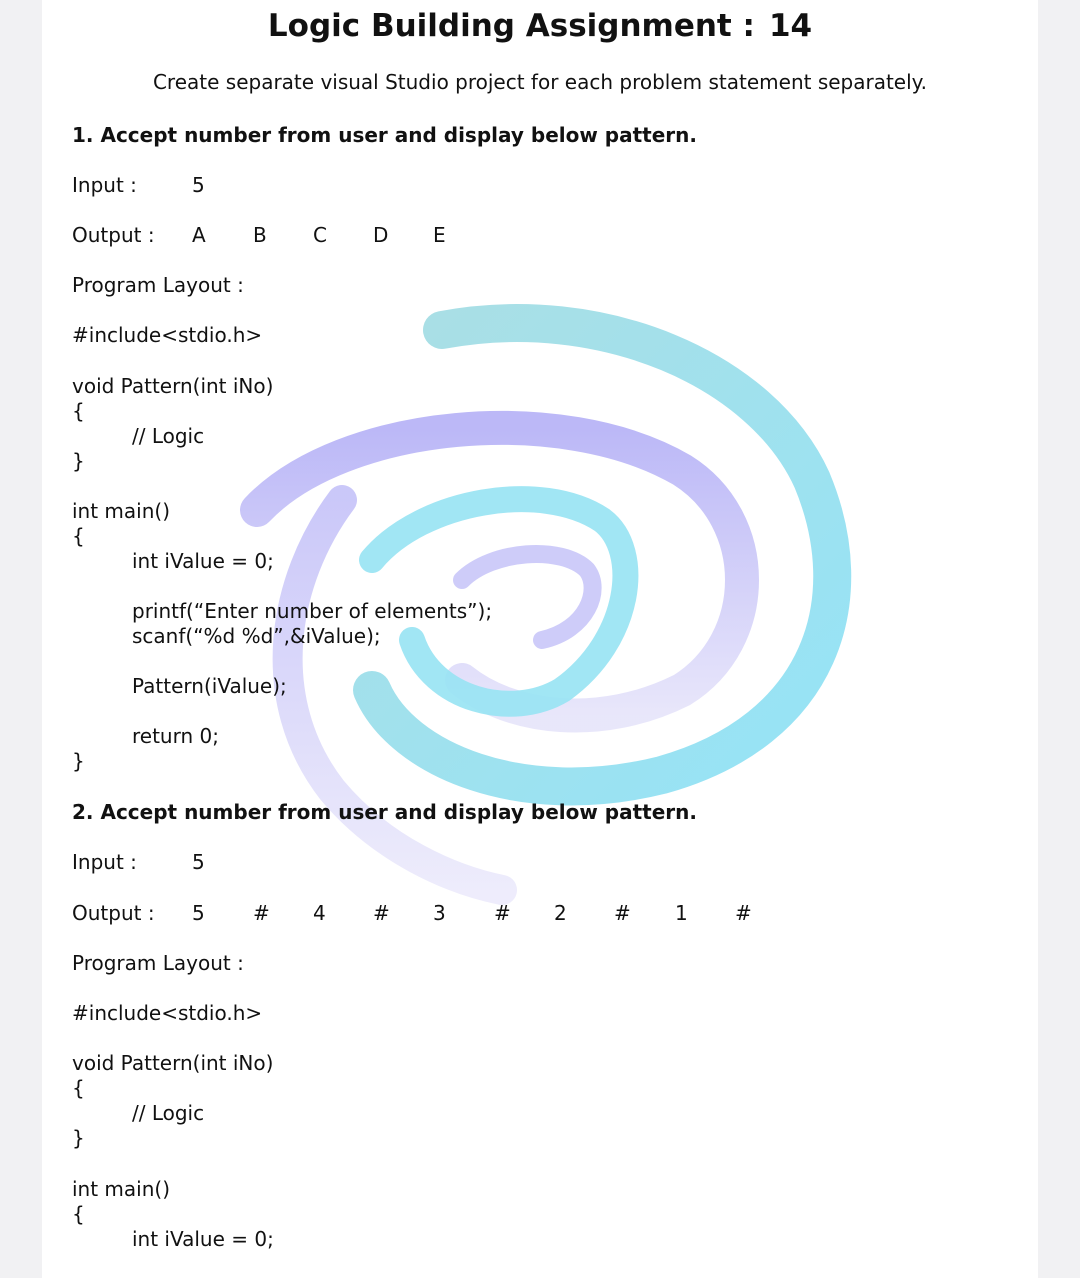  I want to click on problem-1-input-label: Input :, so click(104, 185).